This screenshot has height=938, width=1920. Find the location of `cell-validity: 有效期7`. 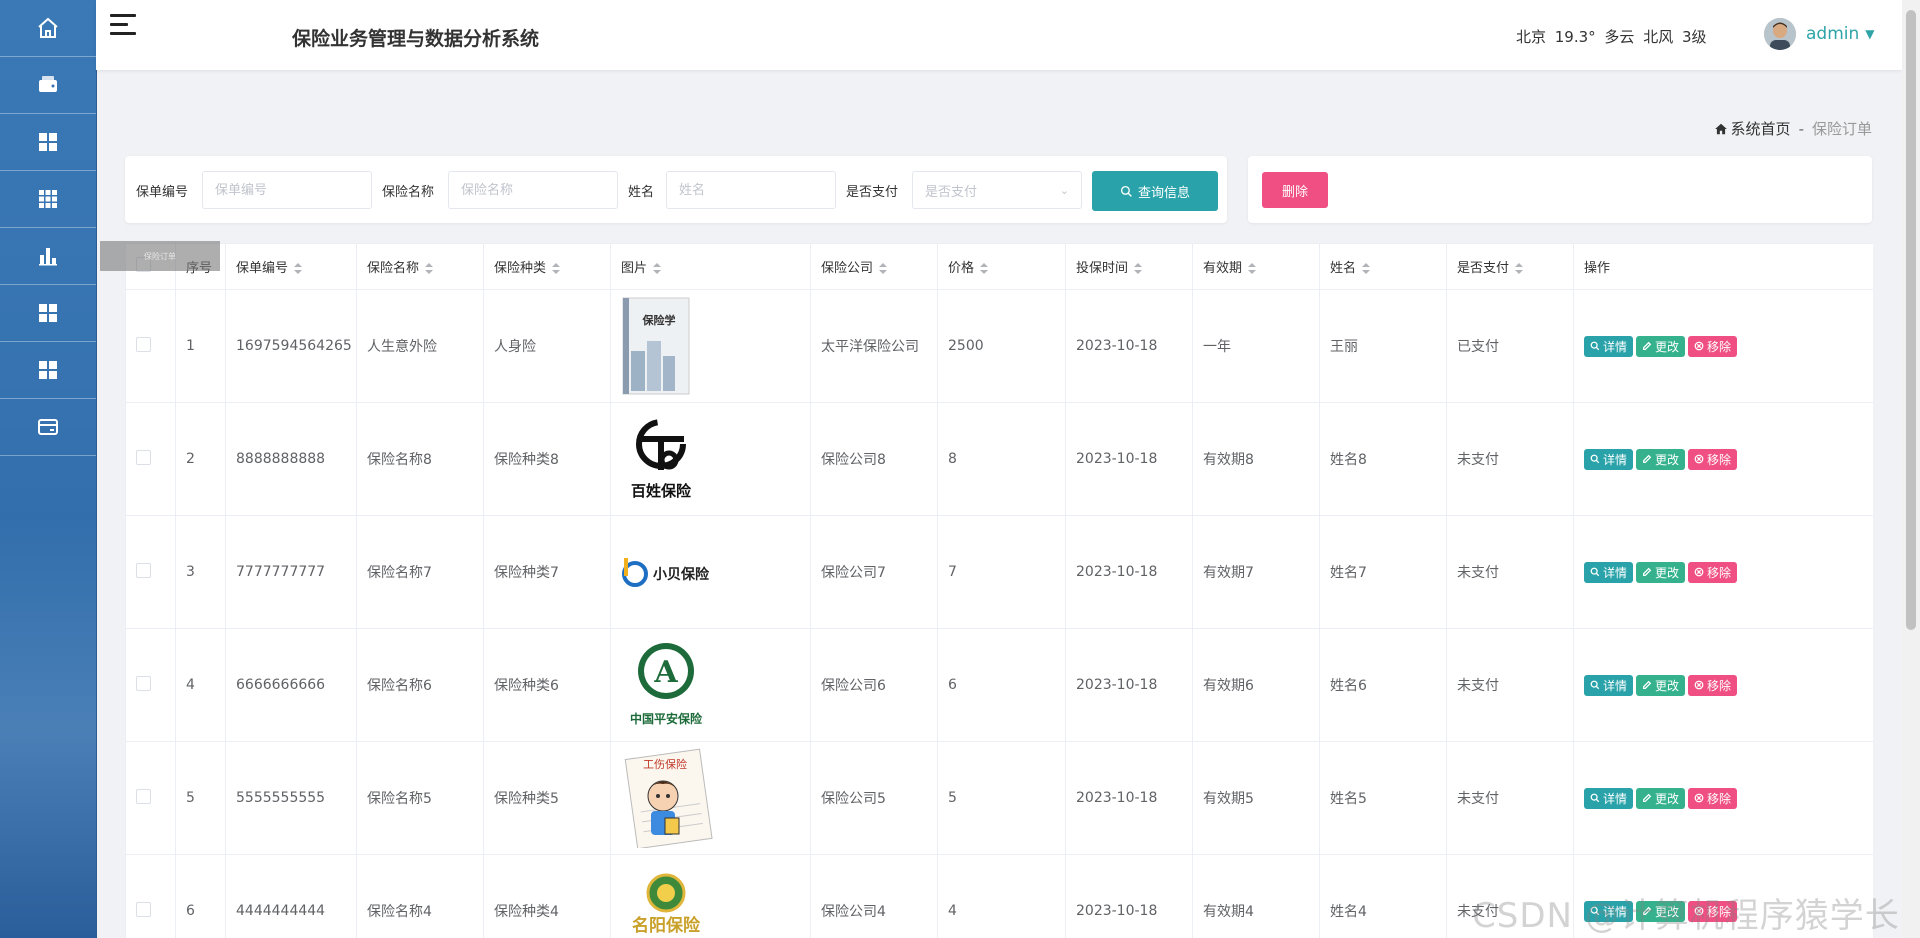

cell-validity: 有效期7 is located at coordinates (1256, 572).